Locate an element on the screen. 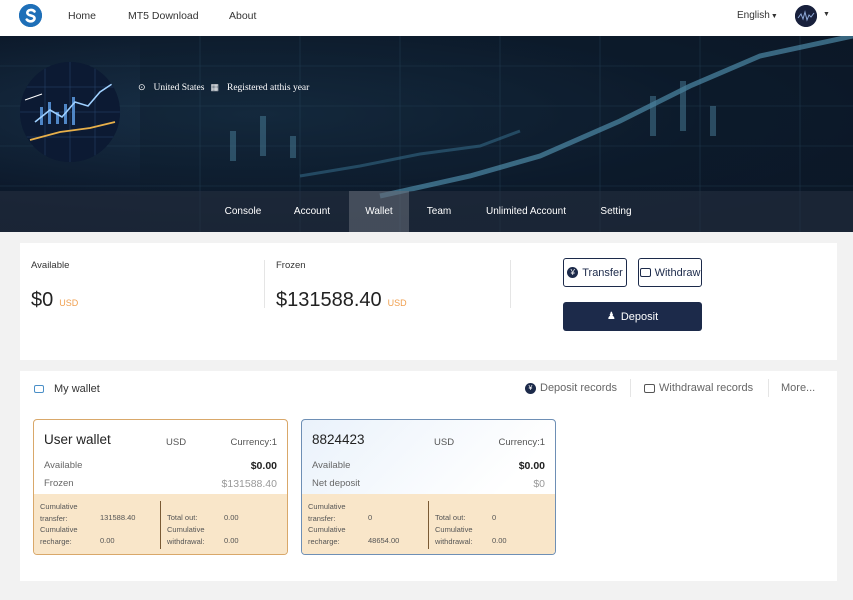 The height and width of the screenshot is (600, 853). deposit-button: ♟ Deposit is located at coordinates (632, 316).